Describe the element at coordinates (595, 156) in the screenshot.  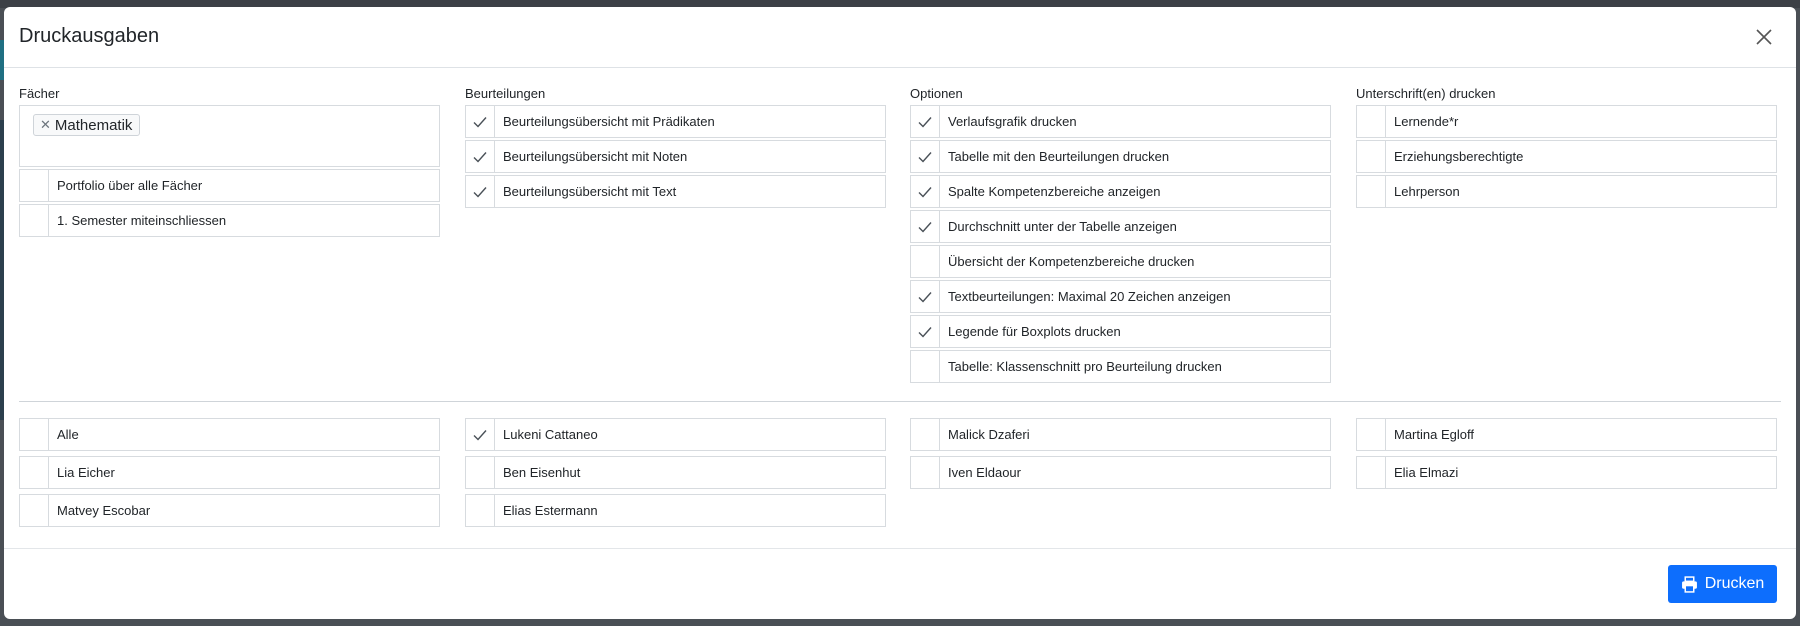
I see `beurteilungen-option-label: Beurteilungsübersicht mit Noten` at that location.